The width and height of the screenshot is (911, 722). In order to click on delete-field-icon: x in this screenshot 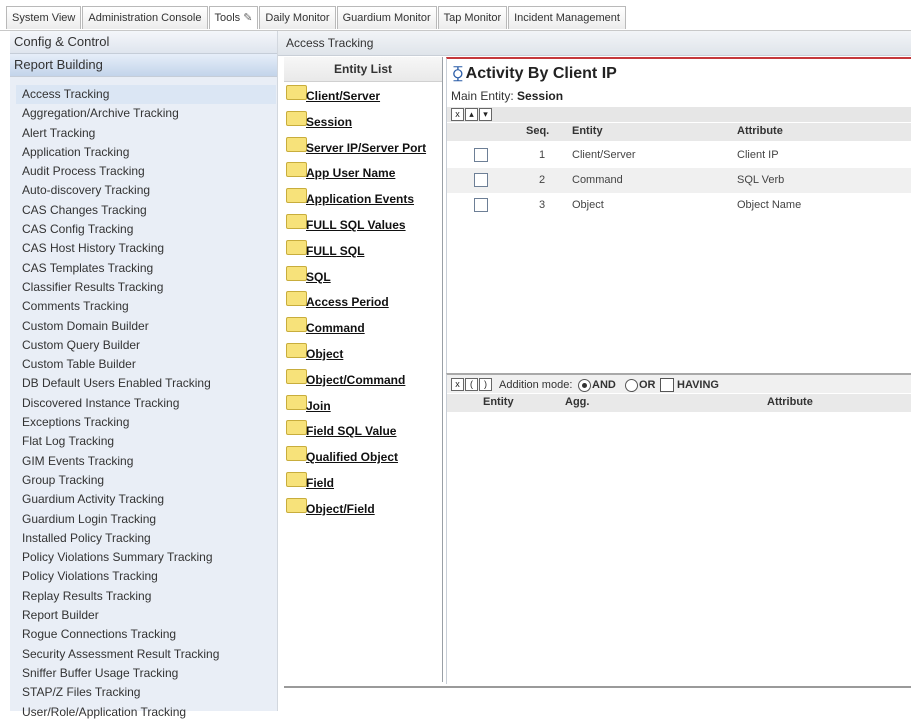, I will do `click(457, 114)`.